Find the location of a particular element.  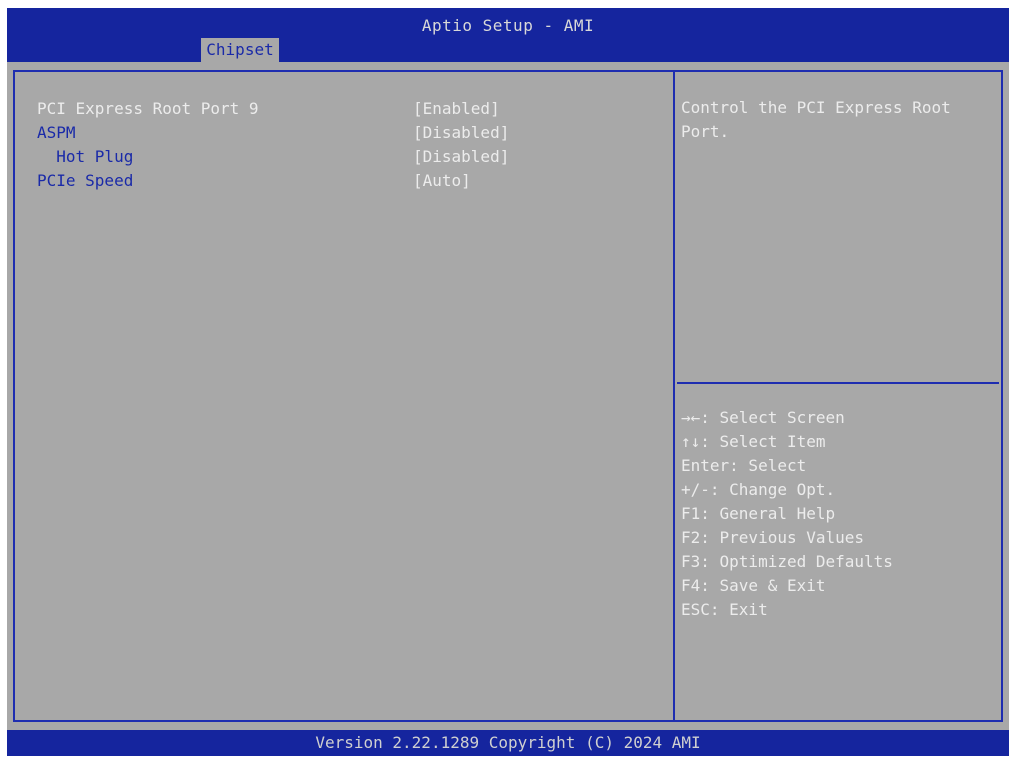

key-hint-esc-exit: ESC: Exit is located at coordinates (724, 609).